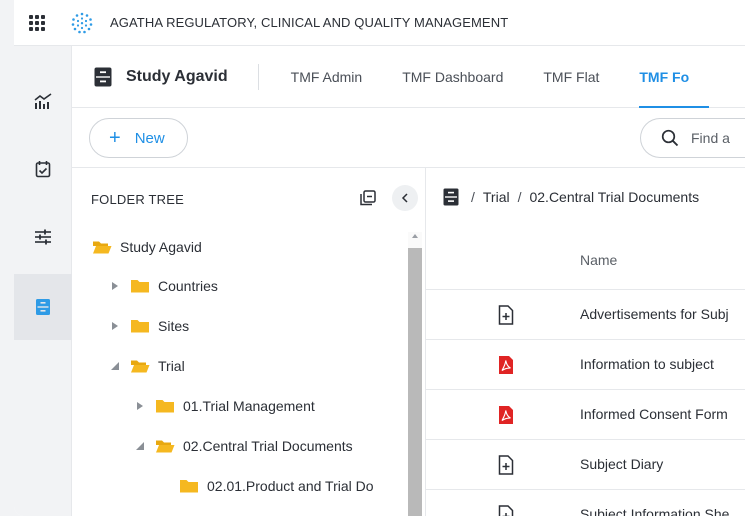  I want to click on folder-tree-title: FOLDER TREE, so click(137, 199).